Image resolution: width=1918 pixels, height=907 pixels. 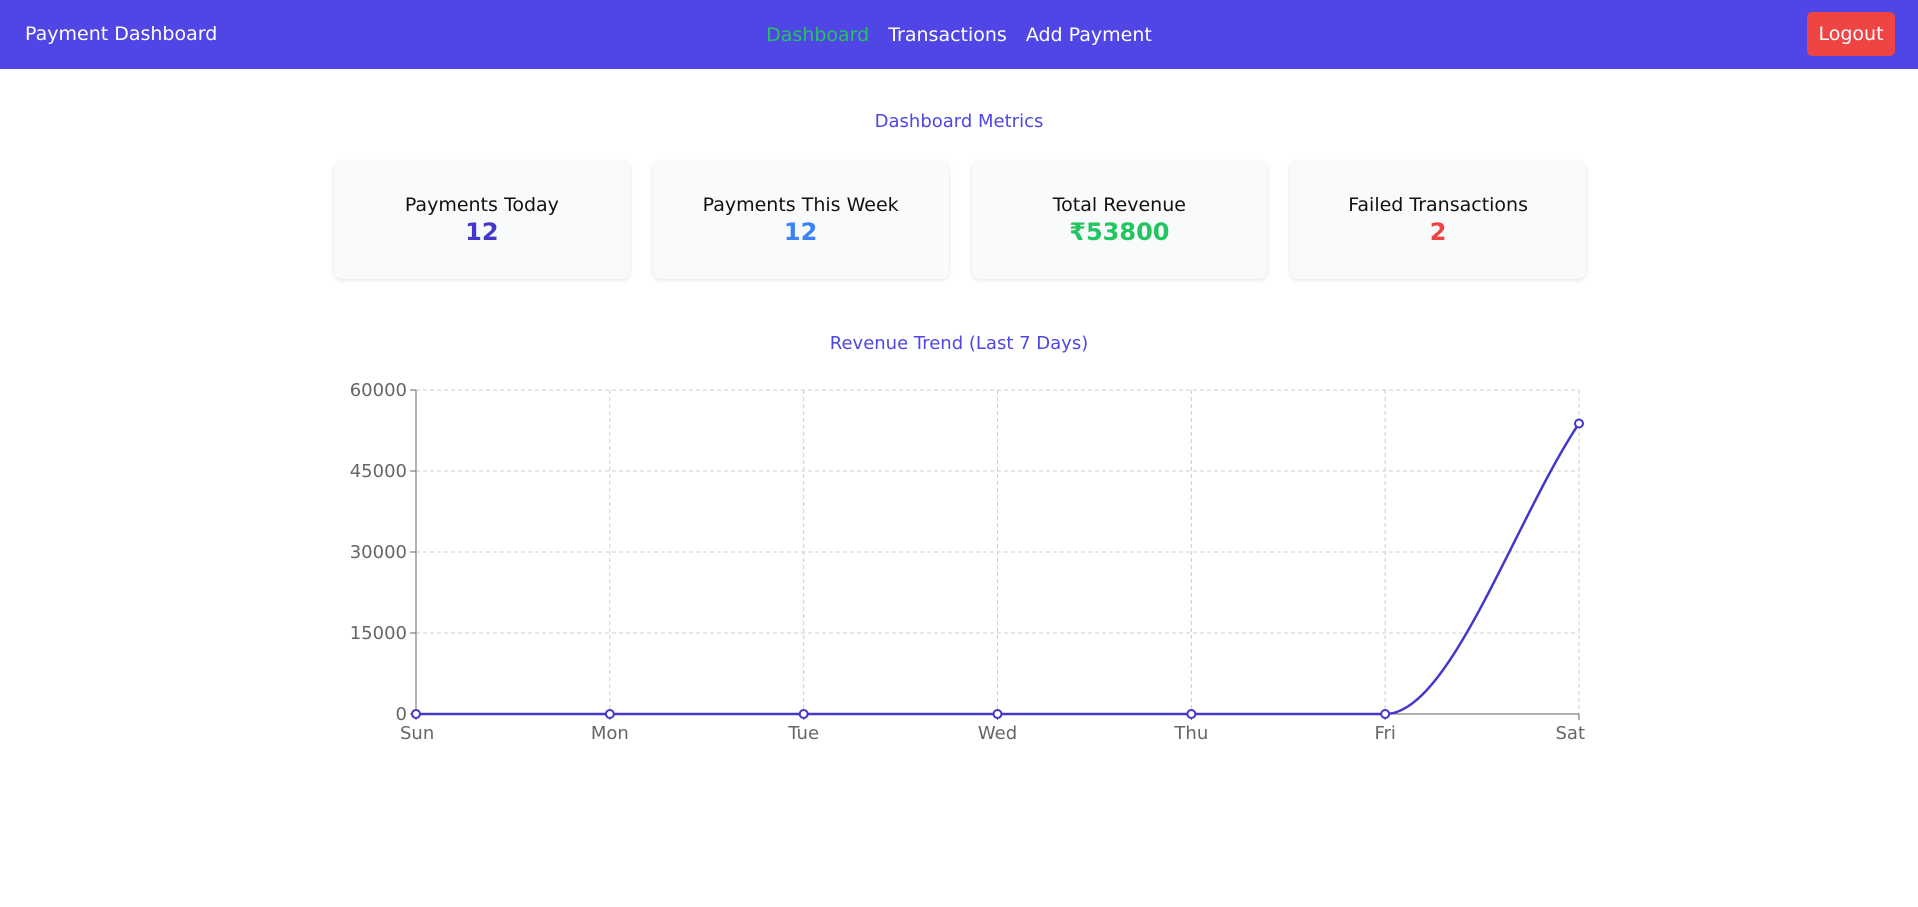 I want to click on y-tick-label: 30000, so click(x=378, y=552).